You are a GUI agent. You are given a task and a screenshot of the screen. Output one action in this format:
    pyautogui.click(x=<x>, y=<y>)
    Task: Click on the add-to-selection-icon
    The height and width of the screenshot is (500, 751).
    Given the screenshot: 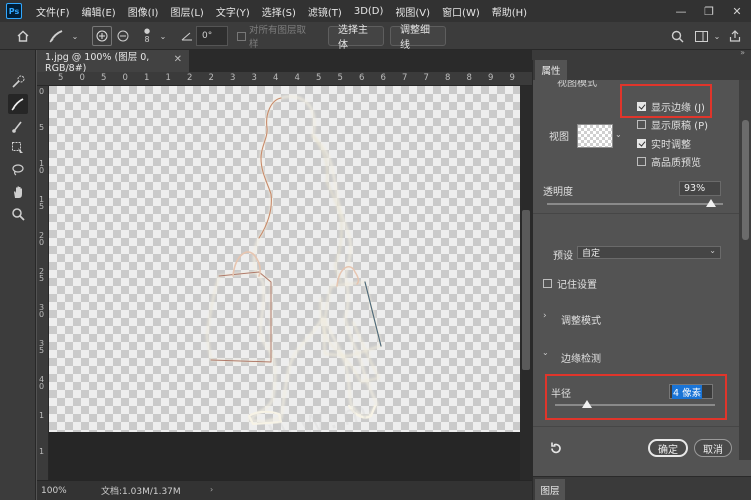 What is the action you would take?
    pyautogui.click(x=102, y=36)
    